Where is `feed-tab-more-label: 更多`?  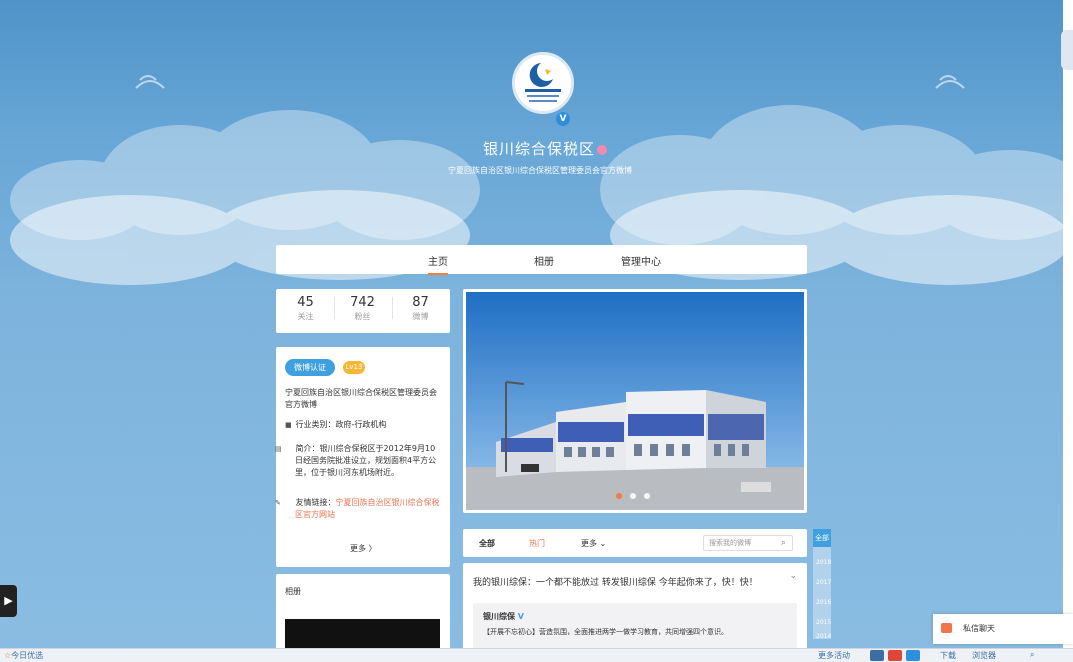
feed-tab-more-label: 更多 is located at coordinates (589, 543).